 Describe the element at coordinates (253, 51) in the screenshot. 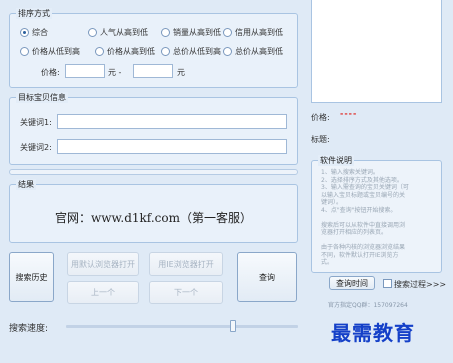

I see `radio-total-desc: 总价从高到低` at that location.